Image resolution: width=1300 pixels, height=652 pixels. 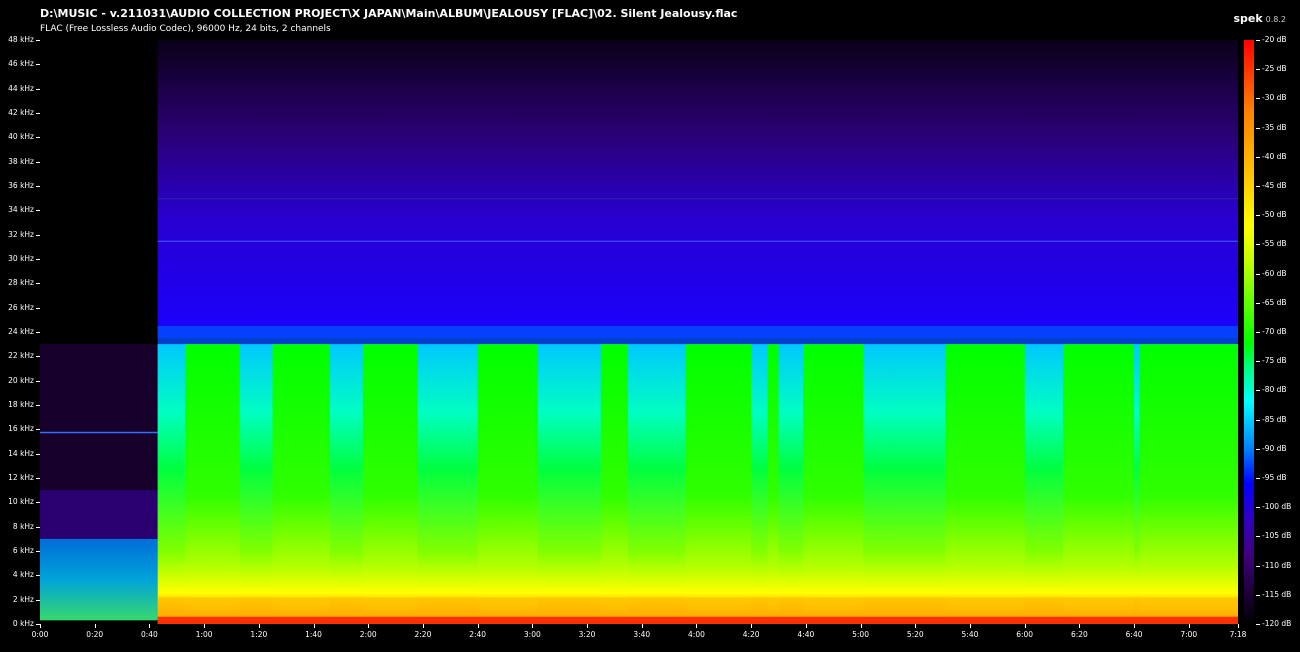 What do you see at coordinates (99, 579) in the screenshot?
I see `intro-lf-band` at bounding box center [99, 579].